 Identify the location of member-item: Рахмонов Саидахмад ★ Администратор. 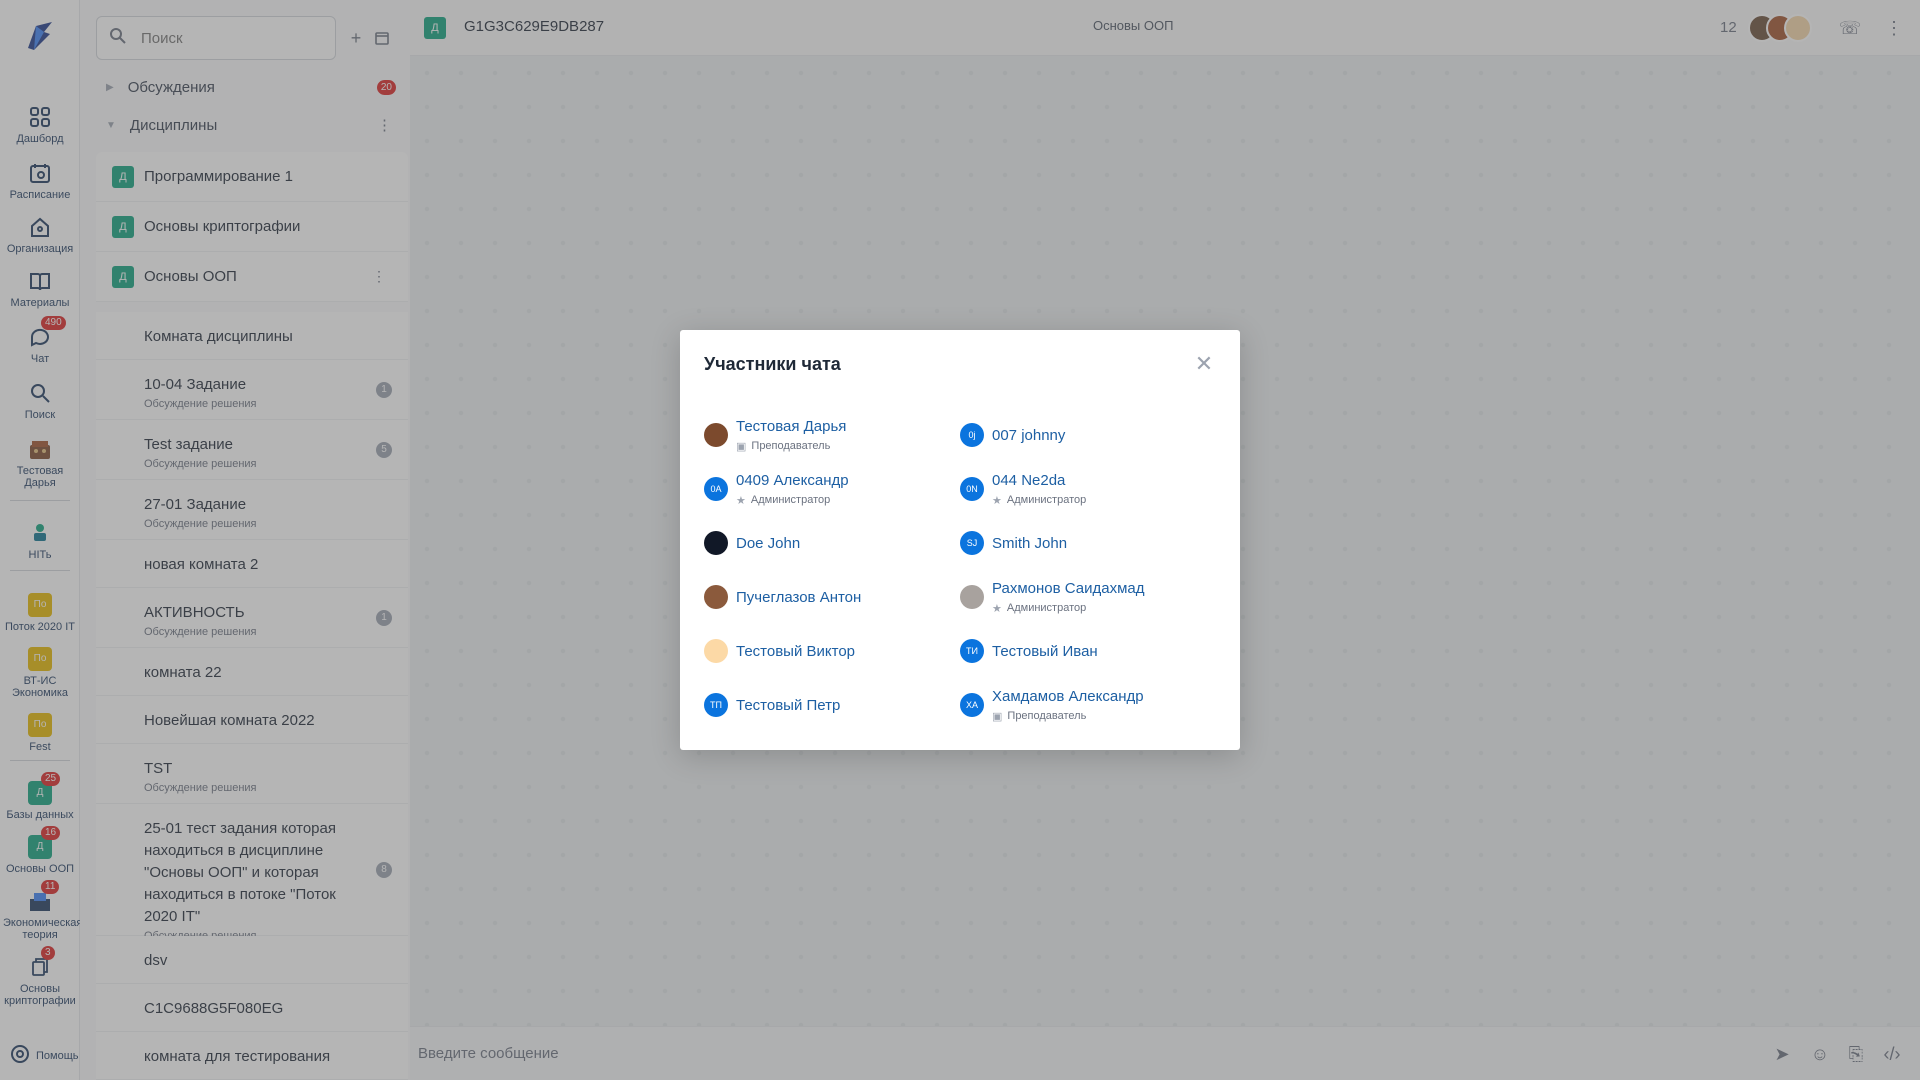
(1085, 597).